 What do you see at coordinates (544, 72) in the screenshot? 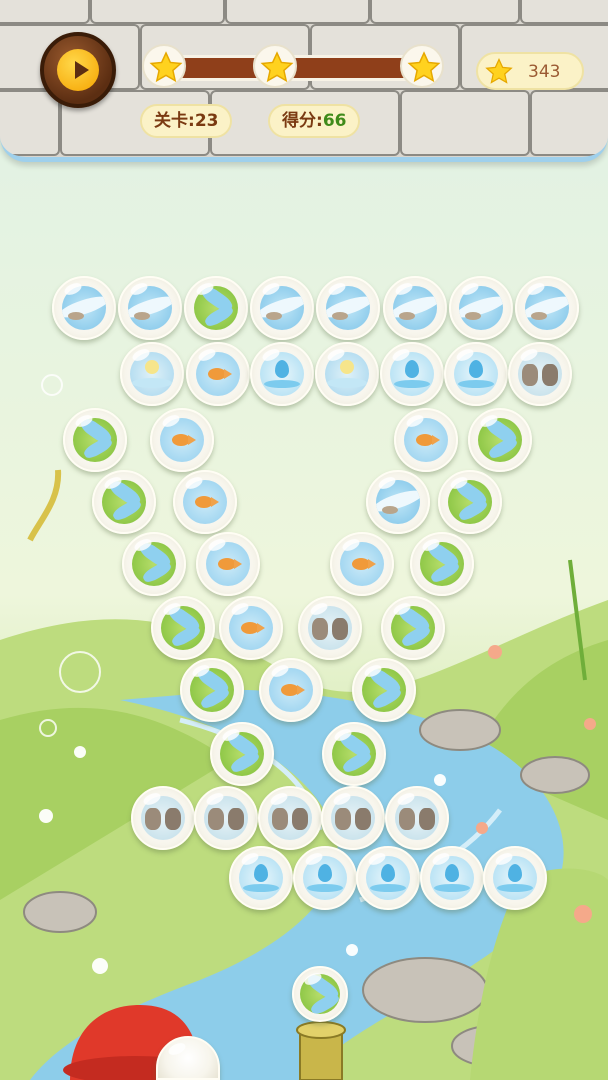
I see `coin-count: 343` at bounding box center [544, 72].